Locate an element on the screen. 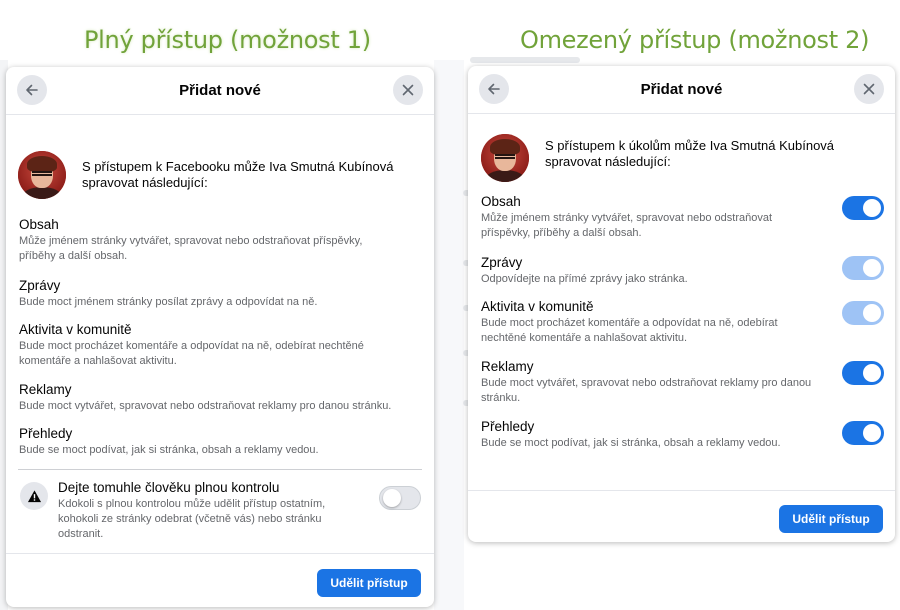 The width and height of the screenshot is (900, 610). full-control-toggle is located at coordinates (400, 498).